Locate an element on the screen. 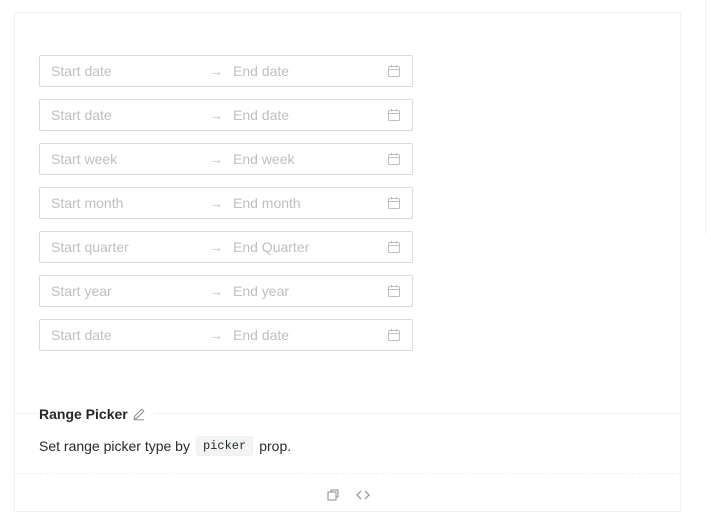  end-month-input: End month is located at coordinates (310, 203).